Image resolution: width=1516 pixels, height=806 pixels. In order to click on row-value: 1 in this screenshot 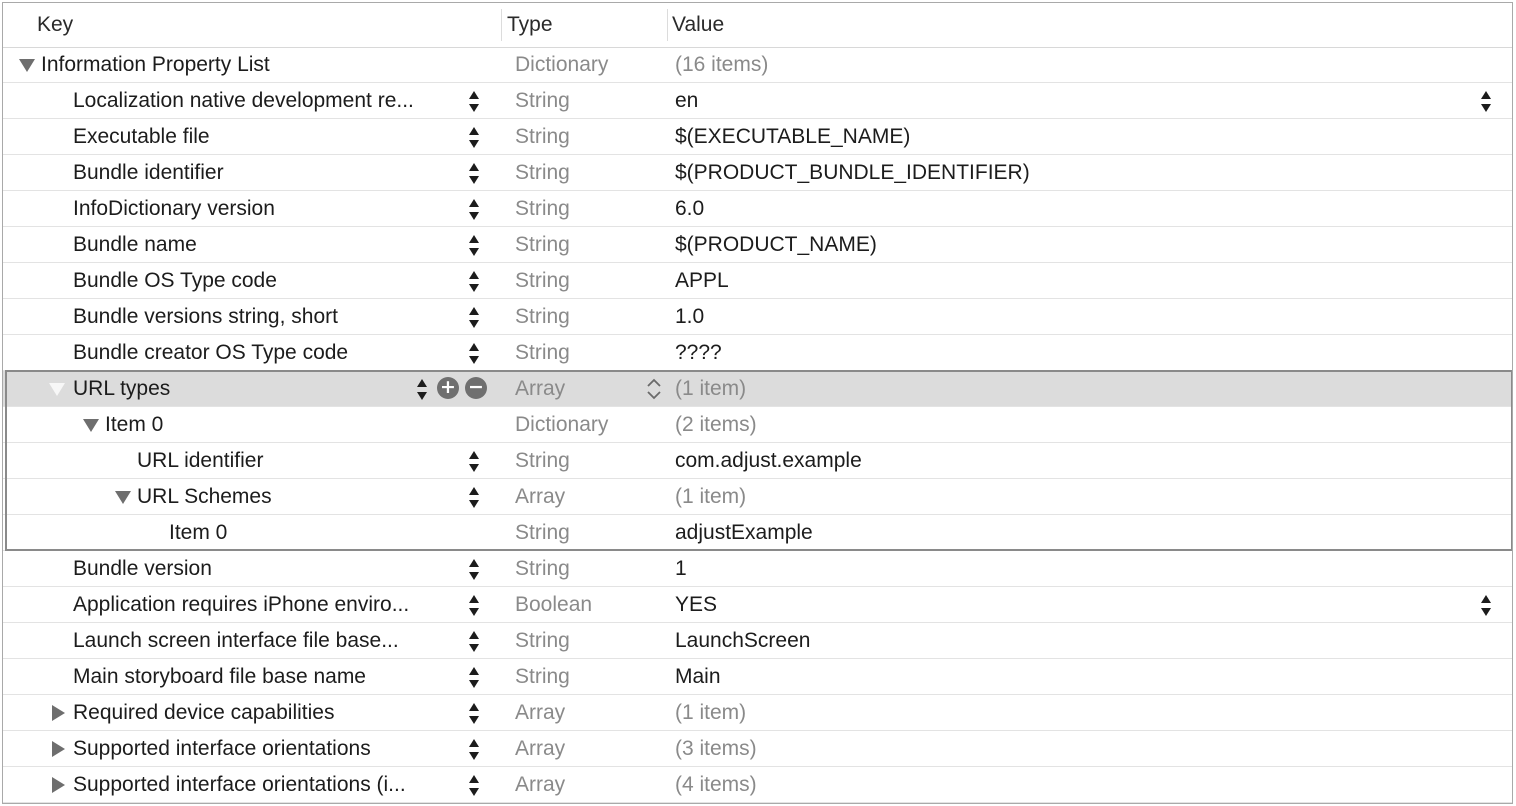, I will do `click(681, 568)`.